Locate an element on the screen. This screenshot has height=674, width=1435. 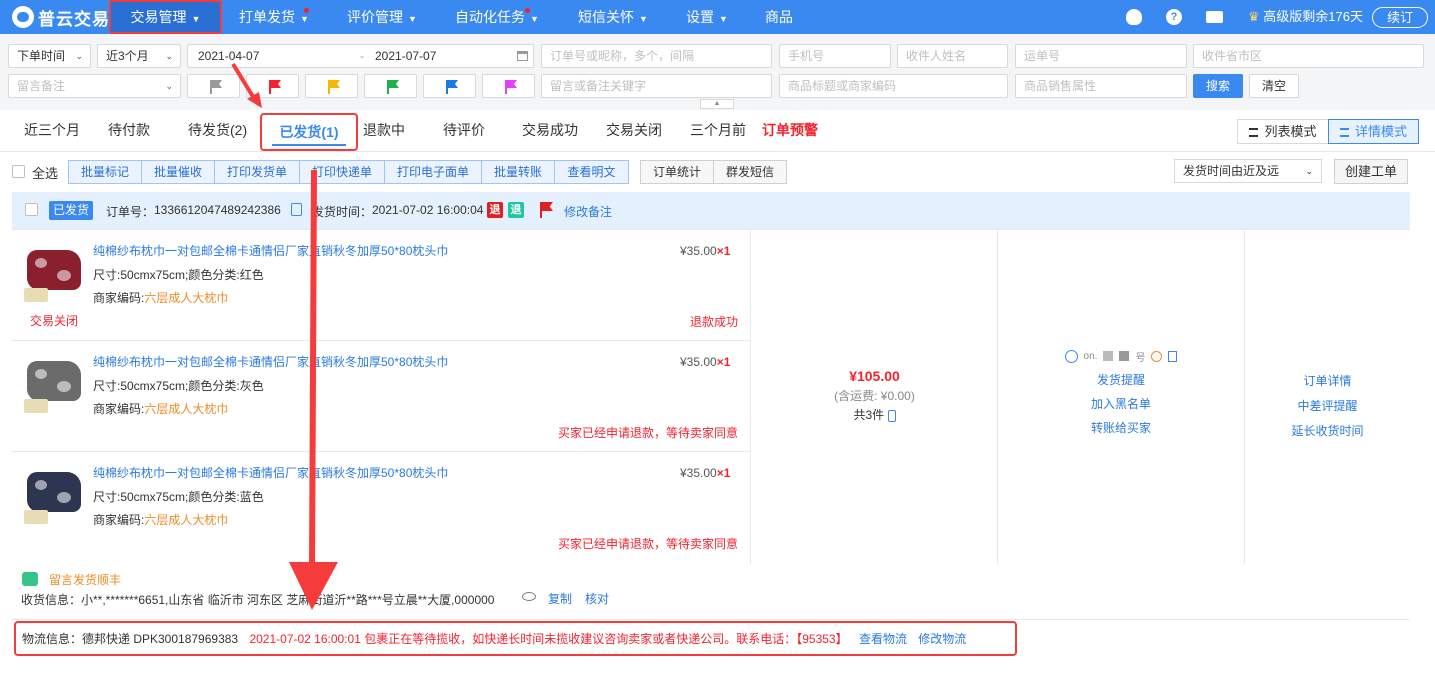
list-mode-button: 列表模式 is located at coordinates (1283, 131).